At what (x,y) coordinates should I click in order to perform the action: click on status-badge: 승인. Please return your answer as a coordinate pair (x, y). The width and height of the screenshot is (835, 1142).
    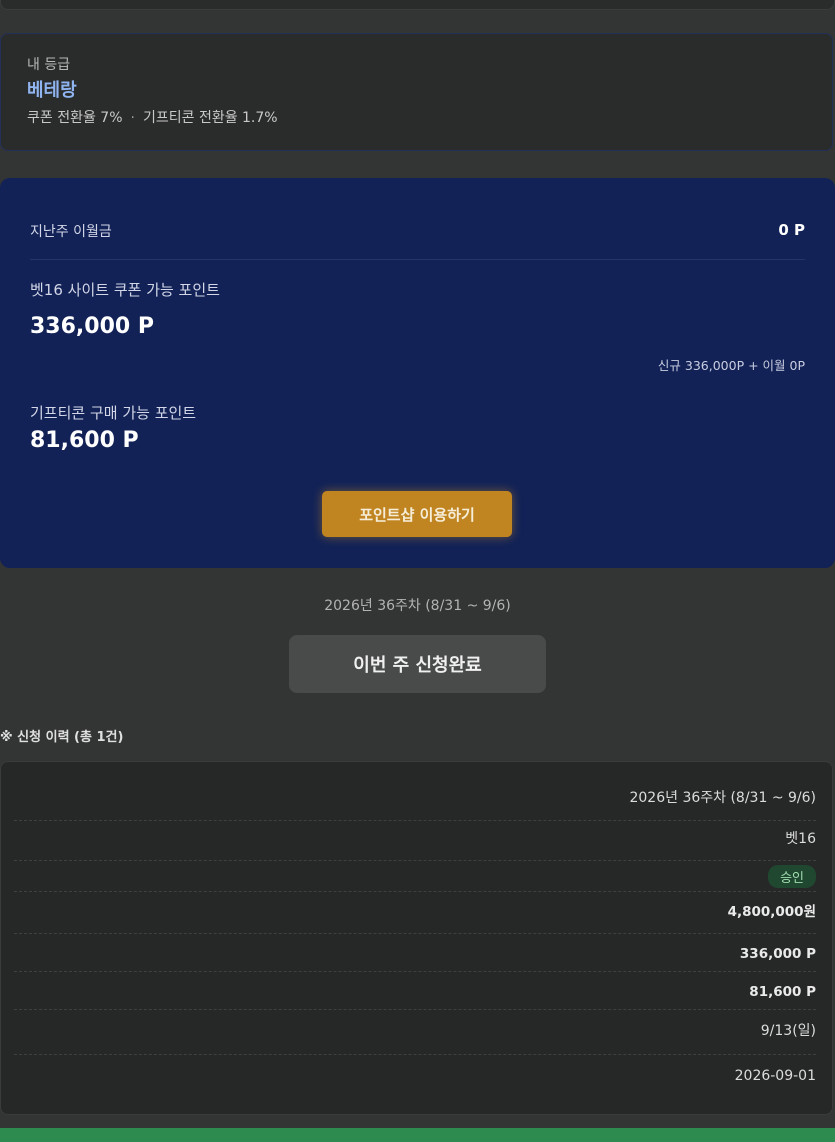
    Looking at the image, I should click on (792, 876).